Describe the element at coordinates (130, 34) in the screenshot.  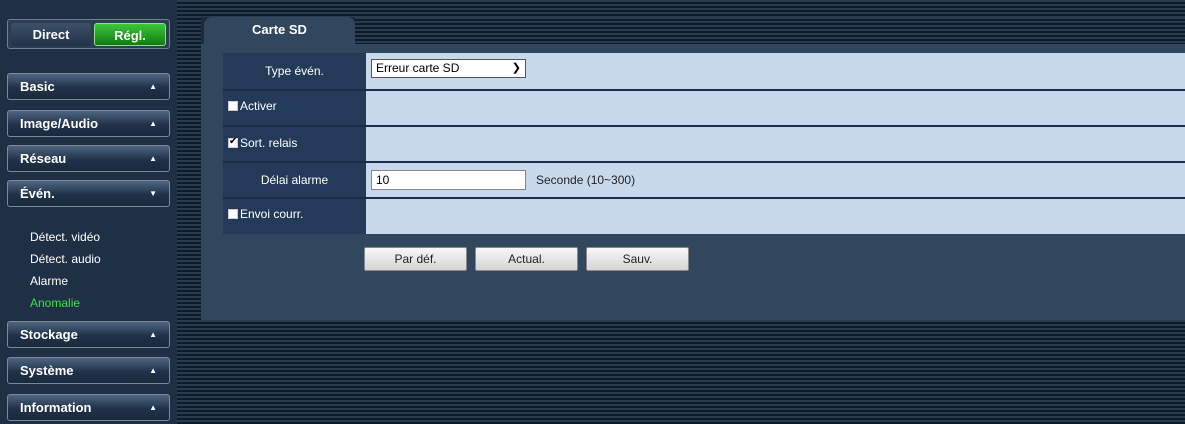
I see `settings-mode-button: Régl.` at that location.